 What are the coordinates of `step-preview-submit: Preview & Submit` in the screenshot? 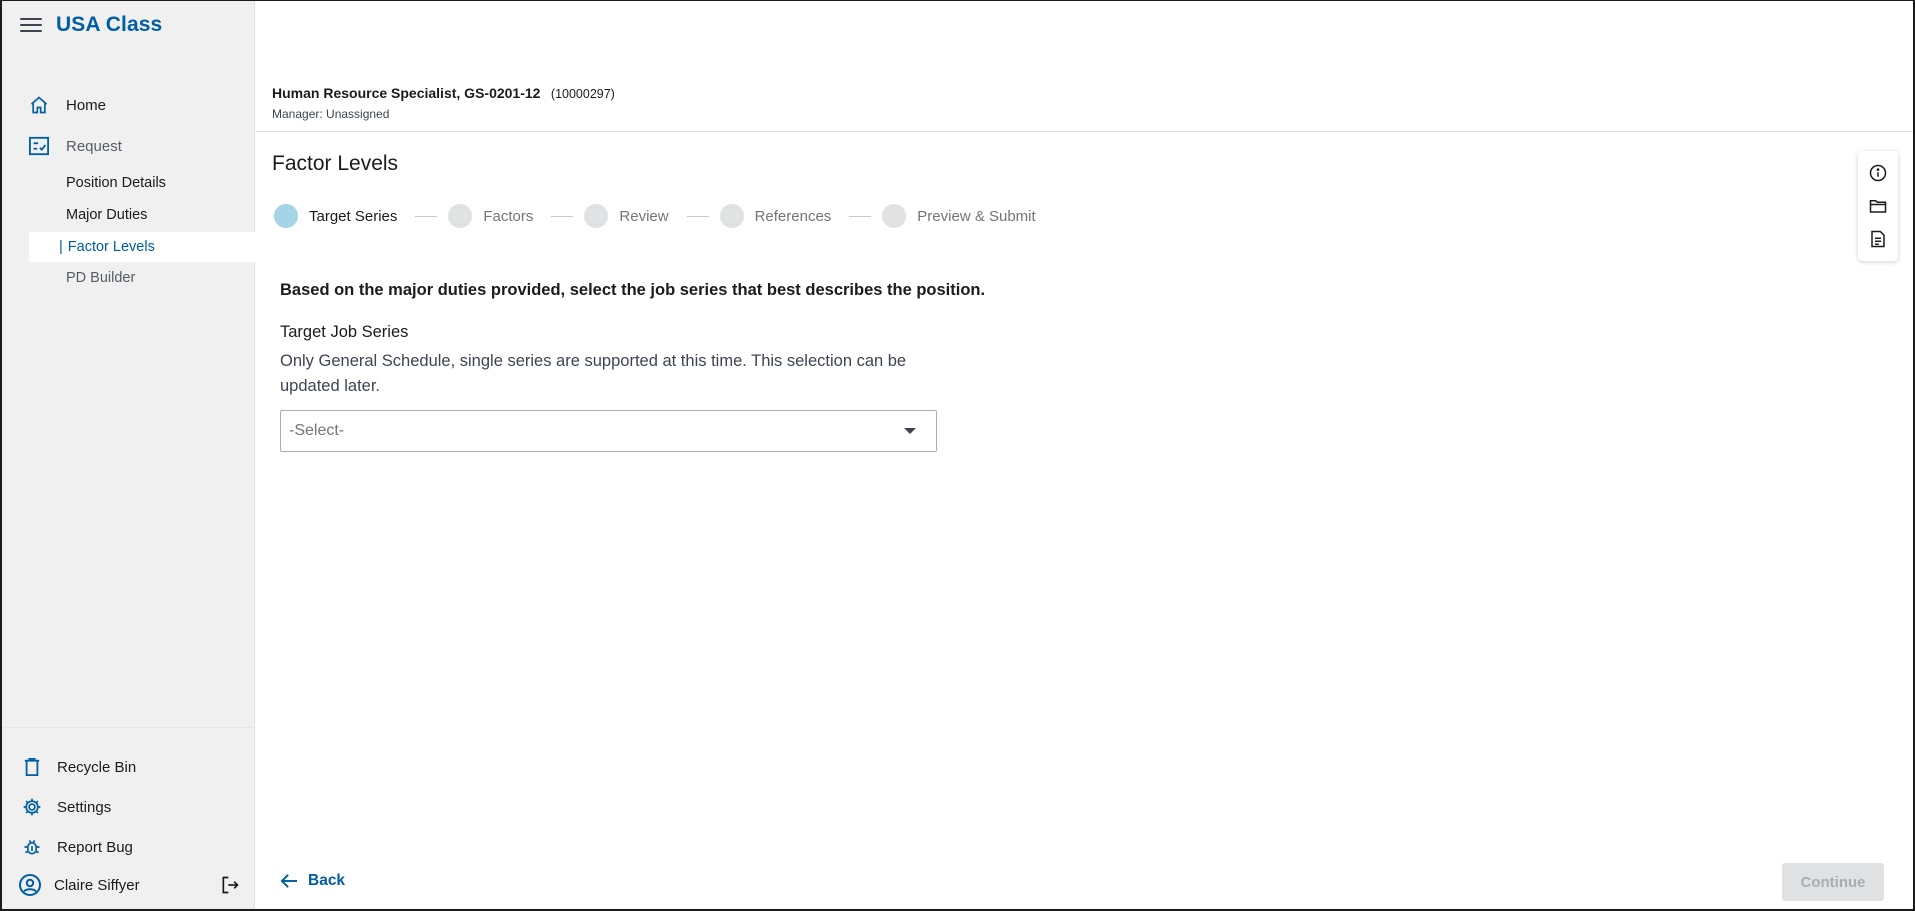 It's located at (959, 216).